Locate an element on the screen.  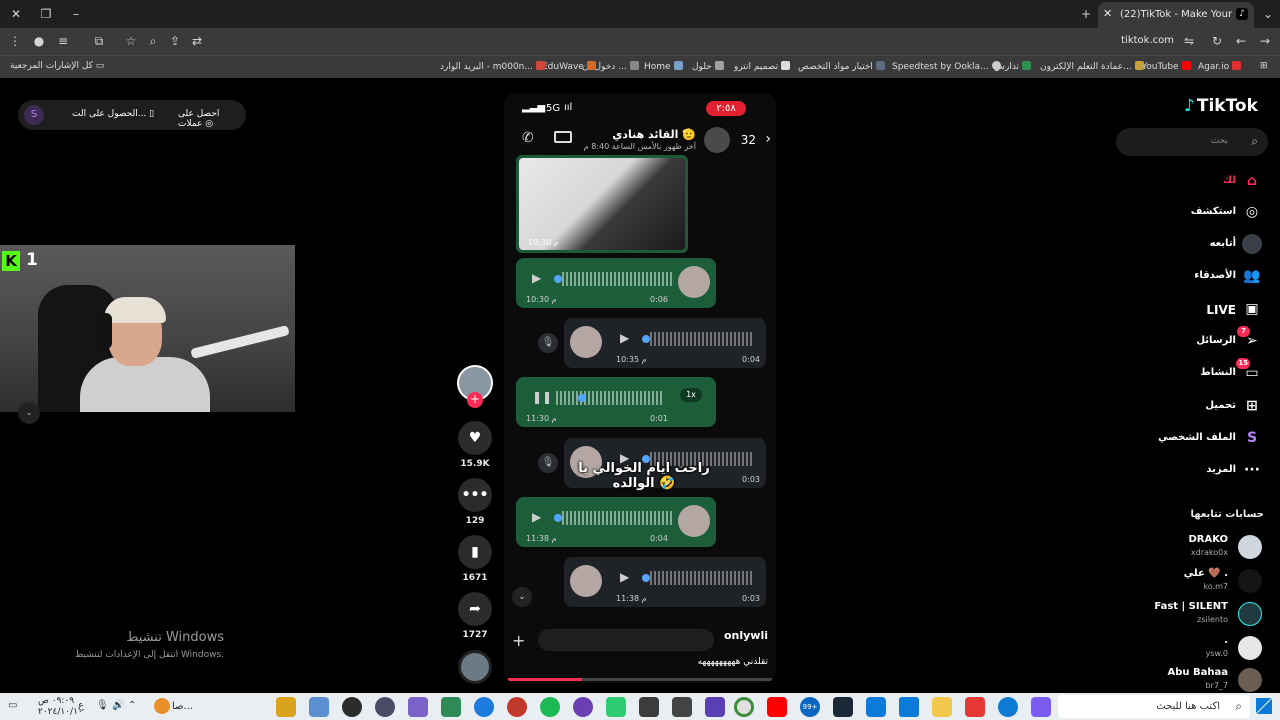
clock-time: ٠٩:٠٩ ص is located at coordinates (56, 701).